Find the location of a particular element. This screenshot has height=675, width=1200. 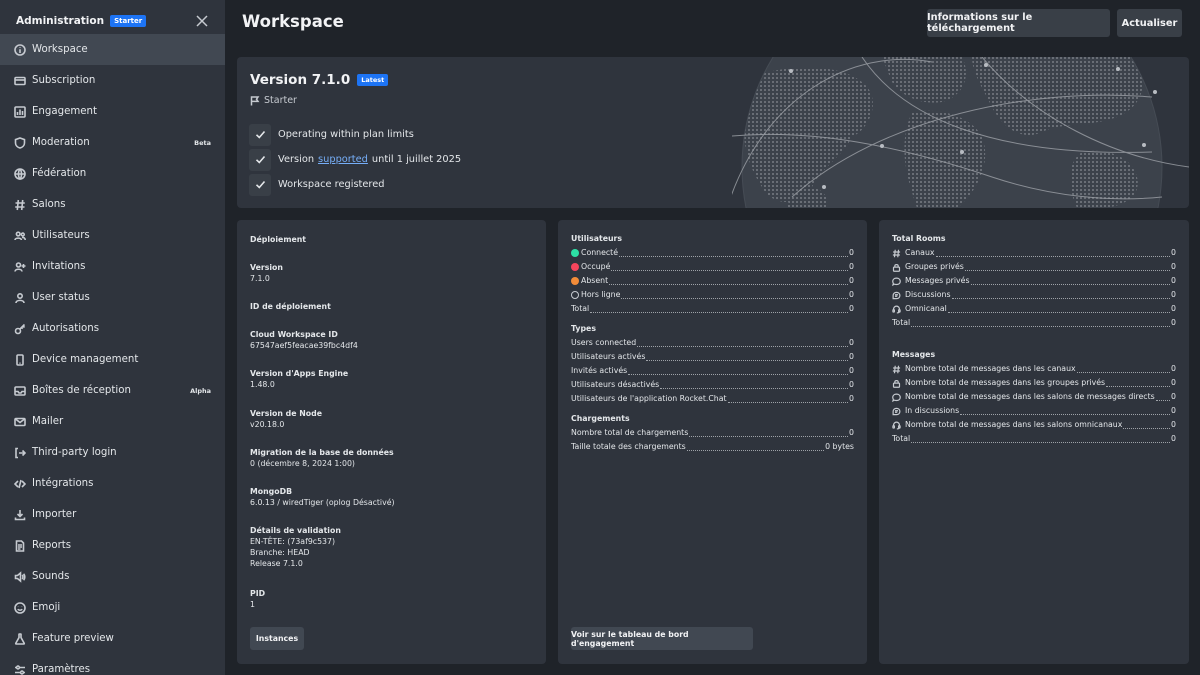

download-info-button: Informations sur le téléchargement is located at coordinates (1018, 23).